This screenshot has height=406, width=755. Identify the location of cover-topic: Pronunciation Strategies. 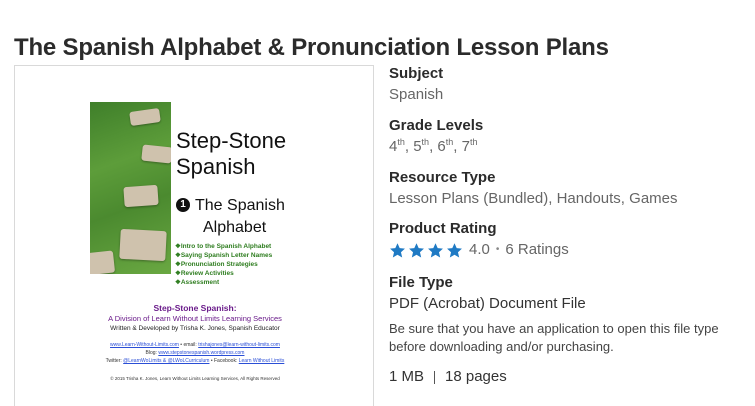
(223, 264).